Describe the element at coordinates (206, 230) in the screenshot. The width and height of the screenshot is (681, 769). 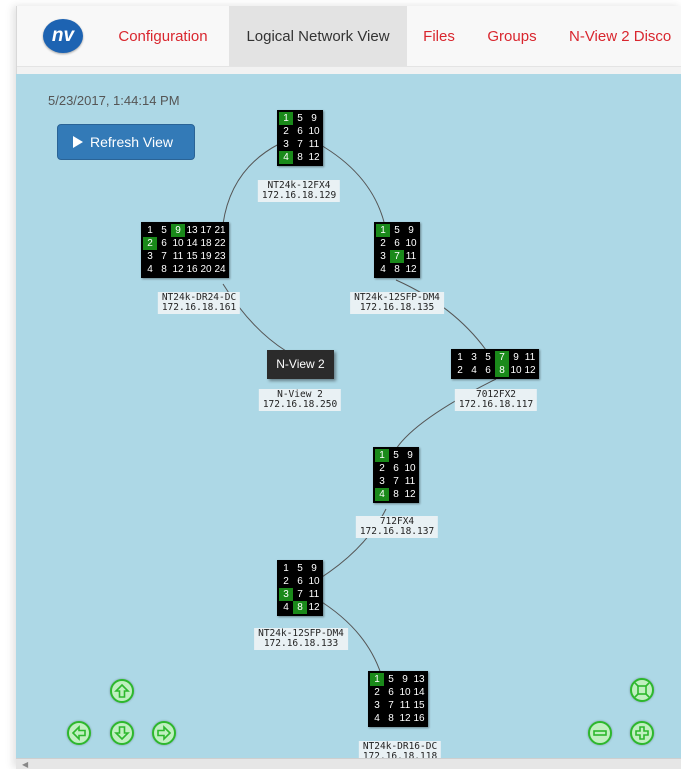
I see `switch-port: 17` at that location.